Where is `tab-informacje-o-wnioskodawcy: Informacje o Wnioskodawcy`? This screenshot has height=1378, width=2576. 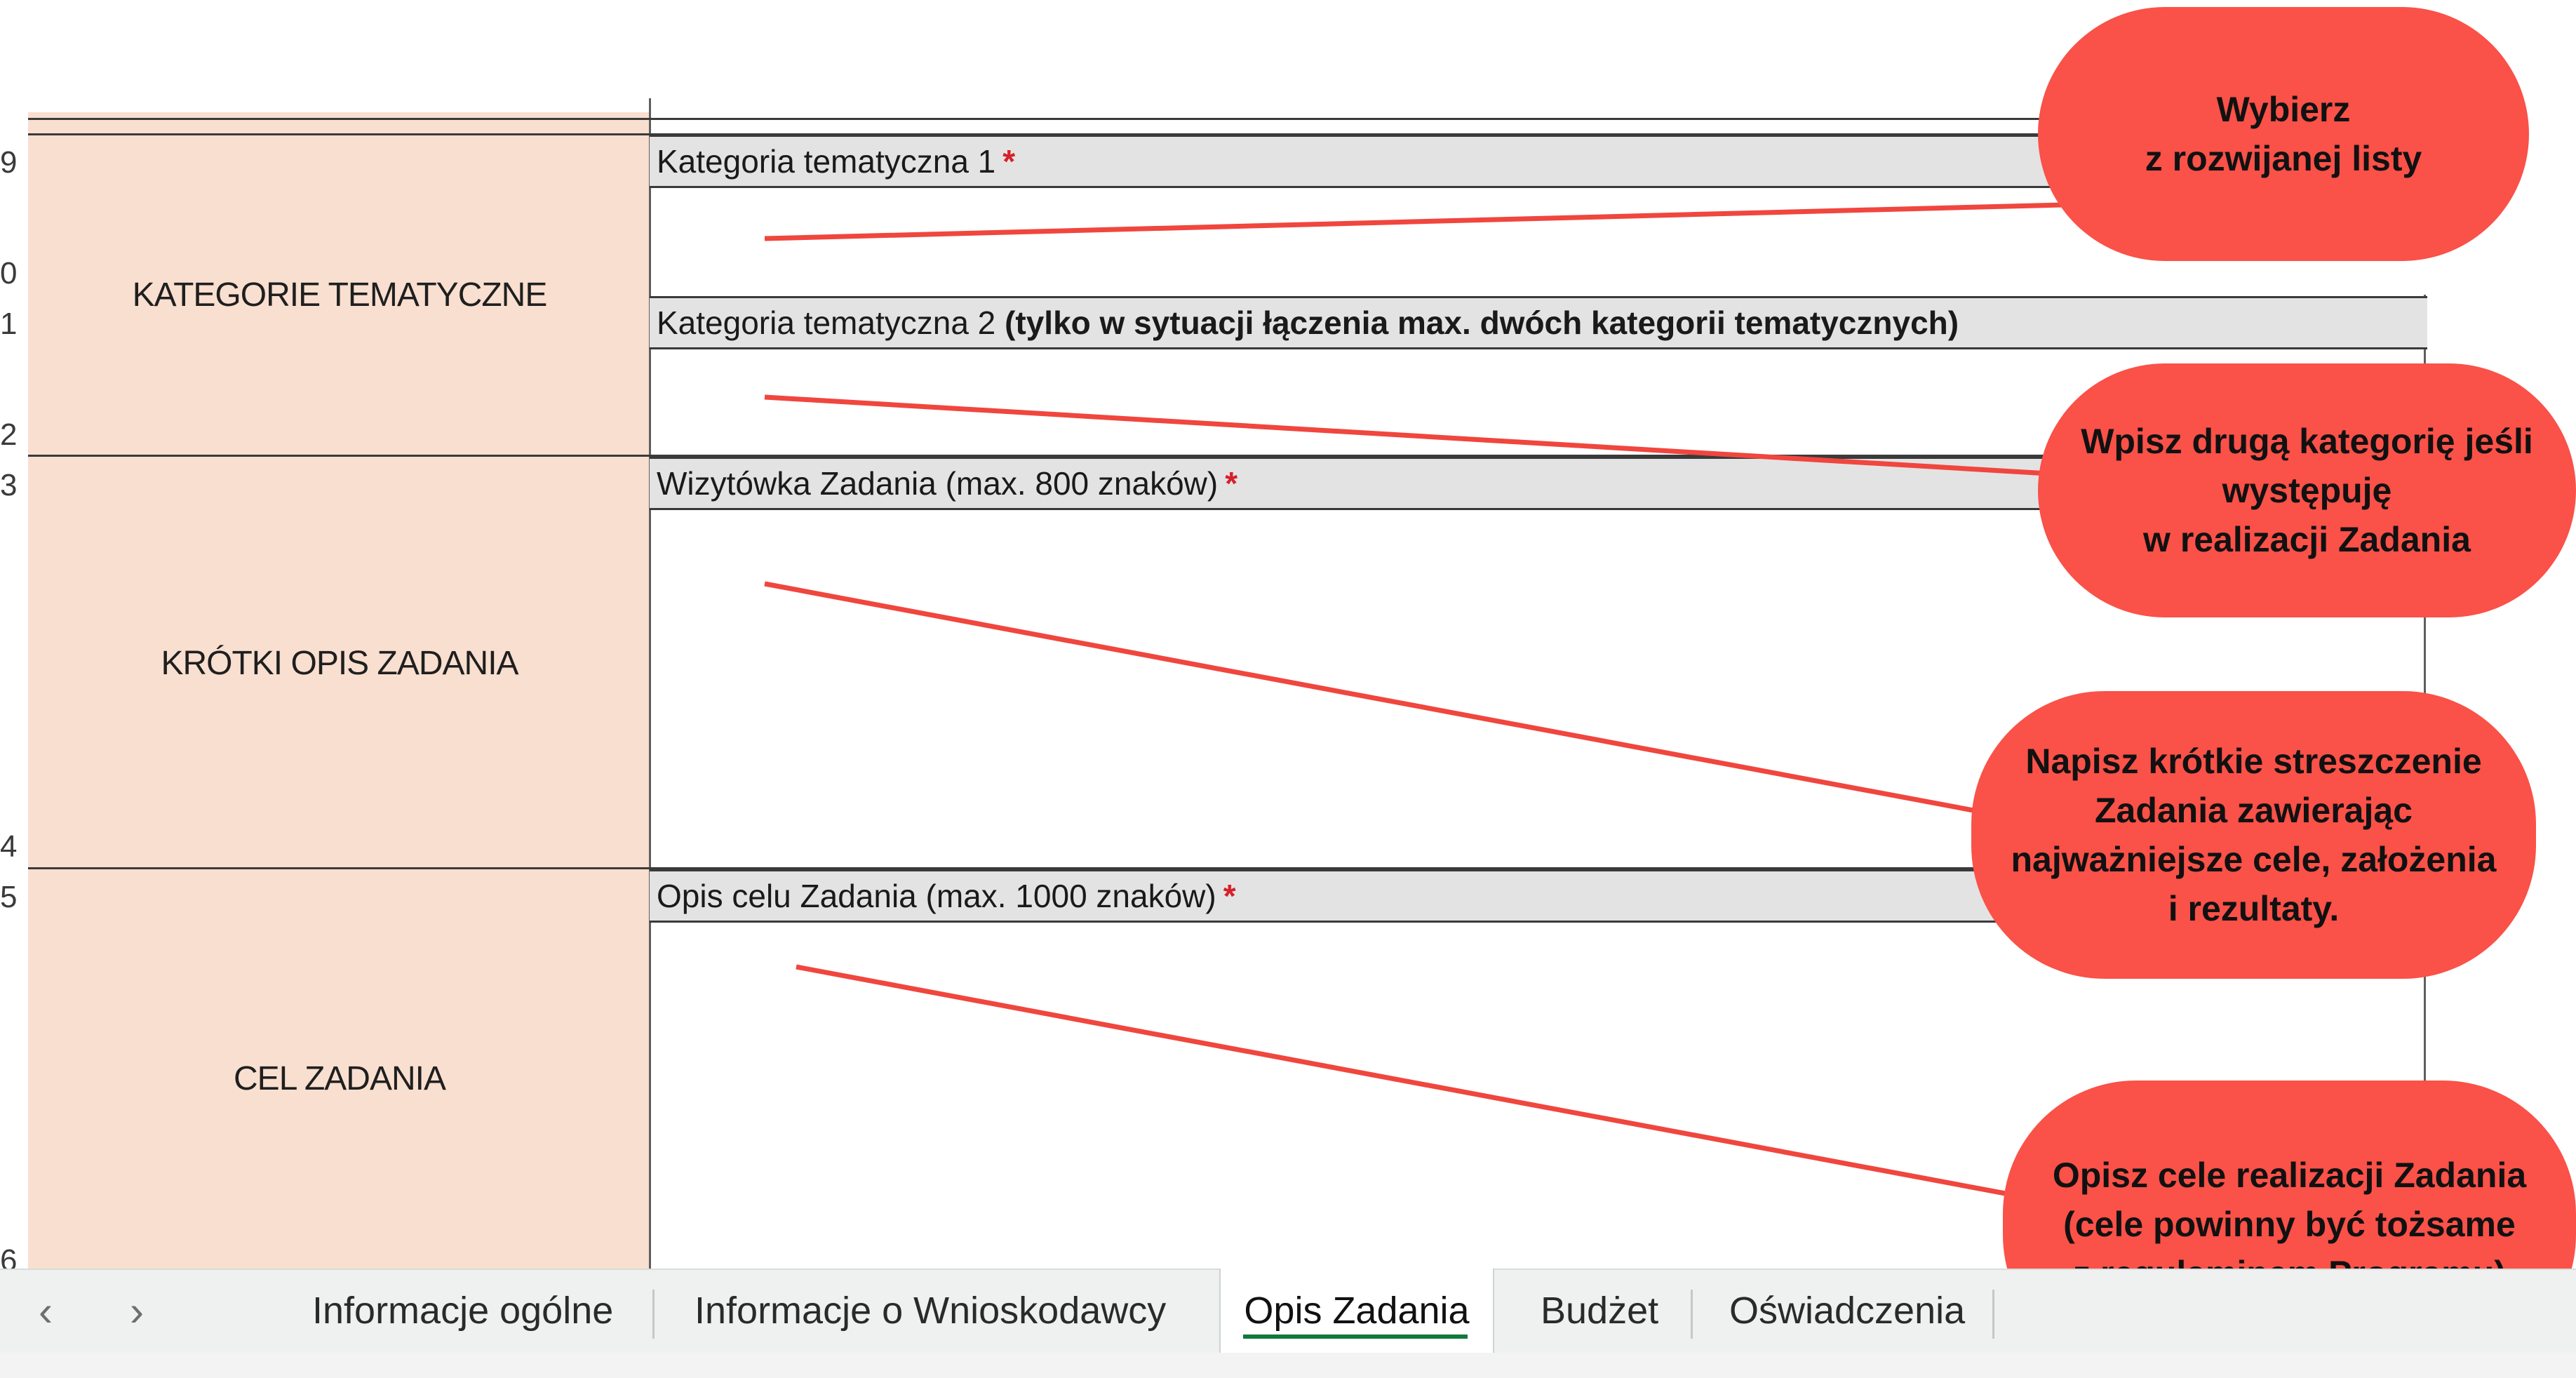 tab-informacje-o-wnioskodawcy: Informacje o Wnioskodawcy is located at coordinates (930, 1311).